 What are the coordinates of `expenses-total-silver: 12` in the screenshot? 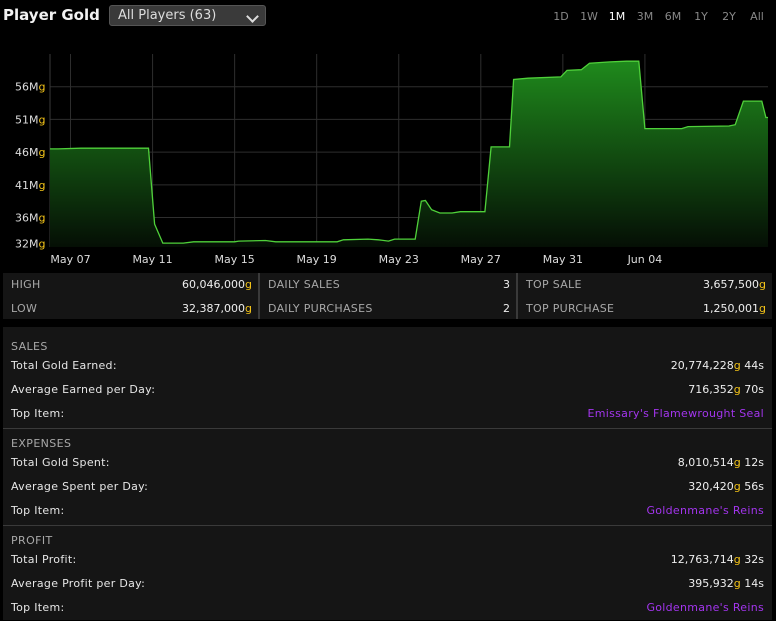 It's located at (751, 462).